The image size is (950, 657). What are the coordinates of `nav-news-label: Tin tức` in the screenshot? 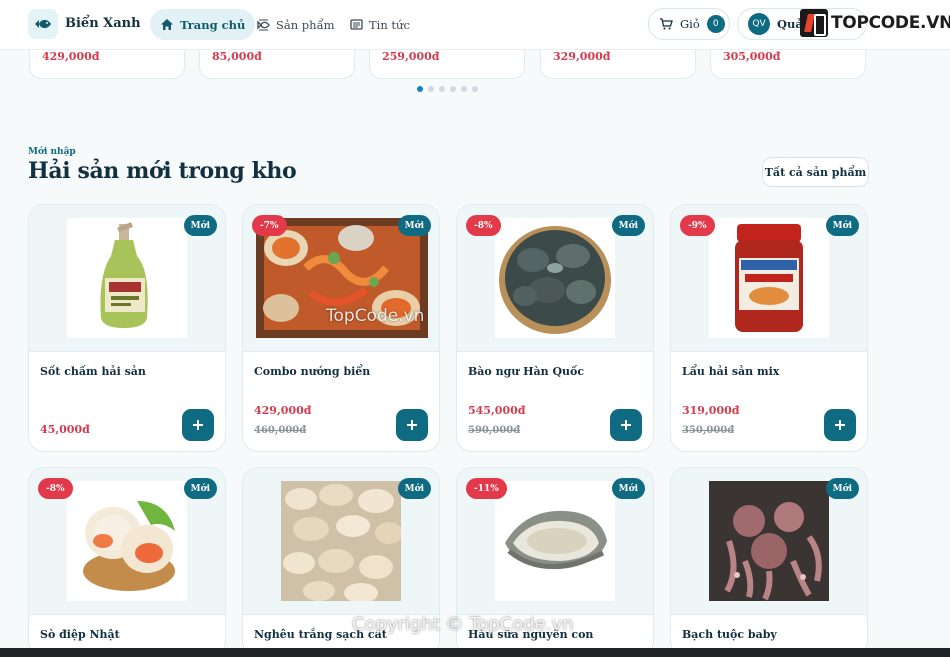 It's located at (389, 24).